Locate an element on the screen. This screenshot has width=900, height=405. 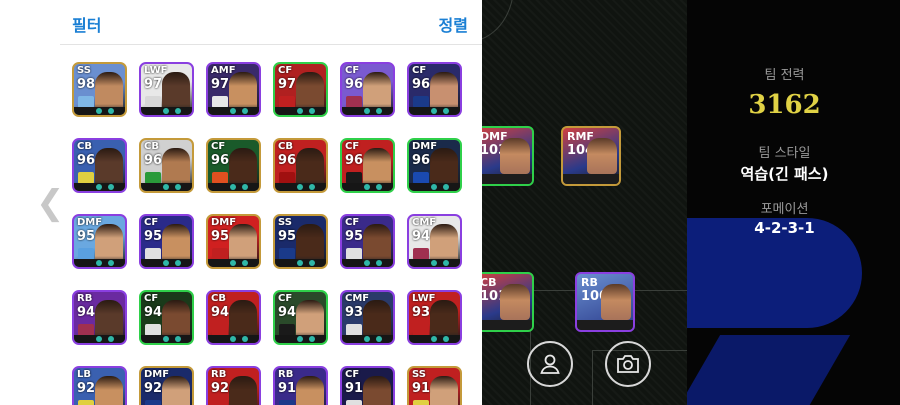
player-card: CMF 93 is located at coordinates (367, 317).